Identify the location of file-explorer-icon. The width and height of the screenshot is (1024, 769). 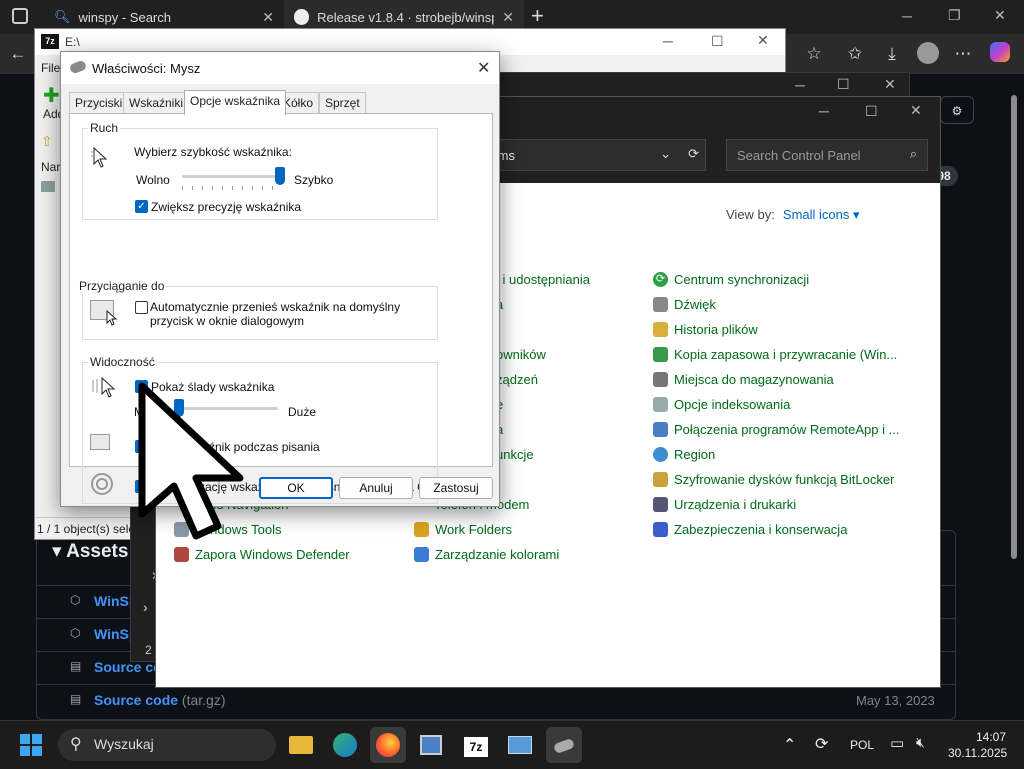
(301, 745).